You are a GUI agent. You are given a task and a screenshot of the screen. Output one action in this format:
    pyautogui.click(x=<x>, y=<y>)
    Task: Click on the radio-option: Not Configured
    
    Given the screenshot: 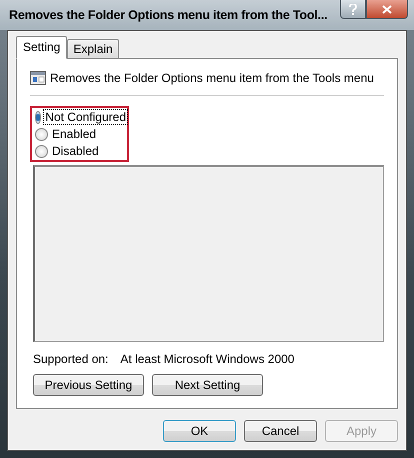 What is the action you would take?
    pyautogui.click(x=81, y=117)
    